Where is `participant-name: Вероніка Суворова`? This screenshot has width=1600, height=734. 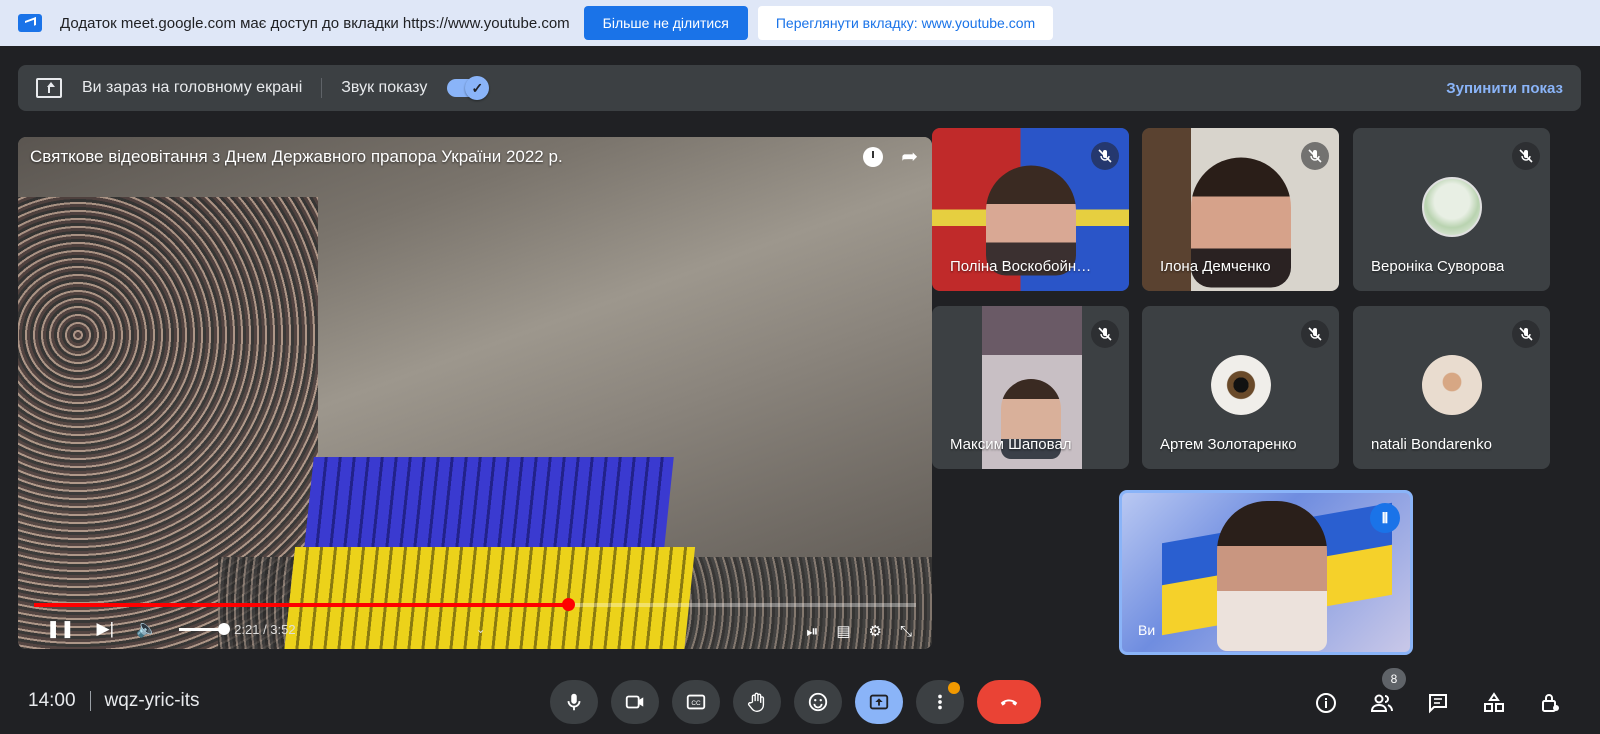
participant-name: Вероніка Суворова is located at coordinates (1438, 266).